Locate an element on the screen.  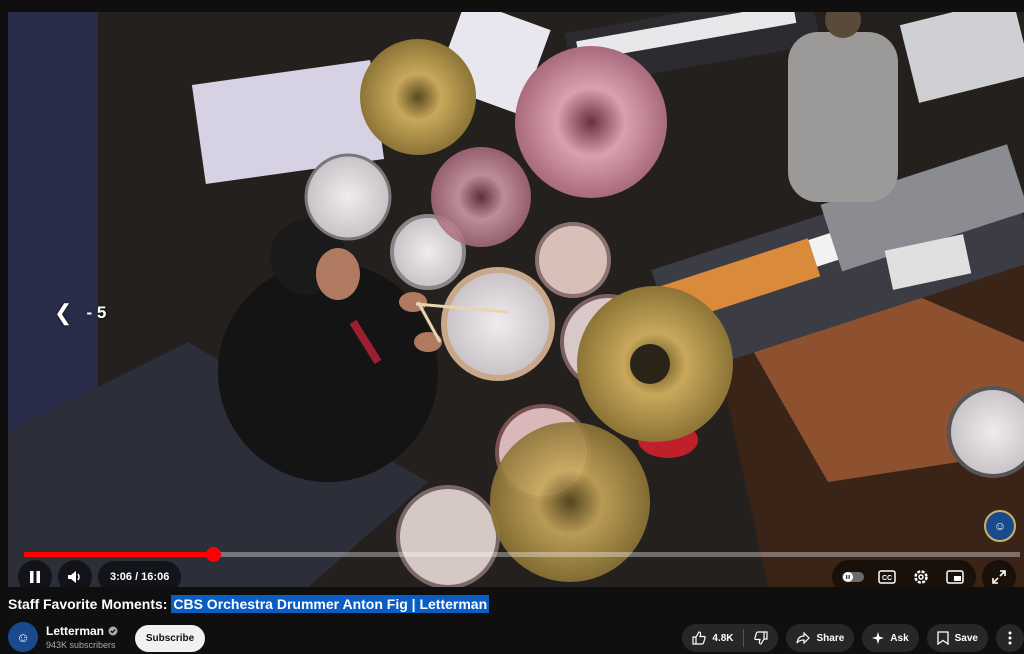
pause-button is located at coordinates (35, 573).